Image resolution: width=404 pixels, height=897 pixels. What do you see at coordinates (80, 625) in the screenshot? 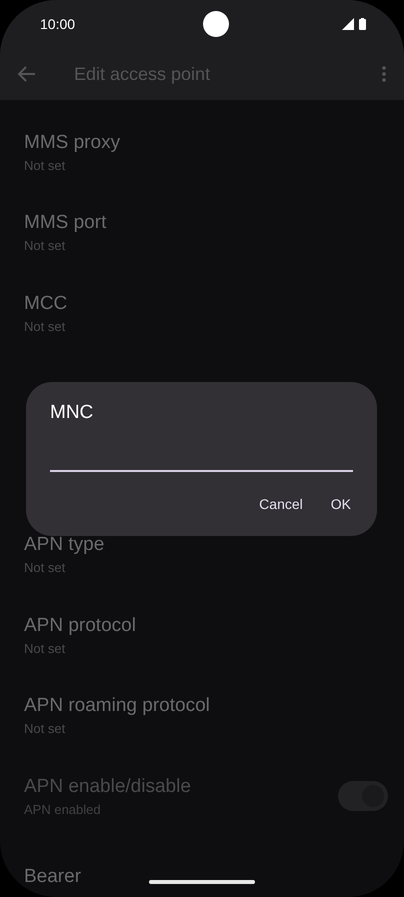
I see `setting-title: APN protocol` at bounding box center [80, 625].